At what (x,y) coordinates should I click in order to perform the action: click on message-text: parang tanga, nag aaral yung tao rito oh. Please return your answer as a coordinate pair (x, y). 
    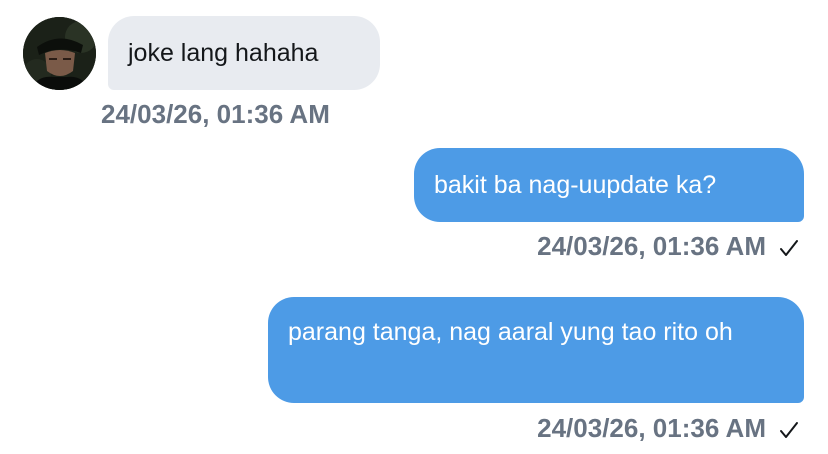
    Looking at the image, I should click on (510, 332).